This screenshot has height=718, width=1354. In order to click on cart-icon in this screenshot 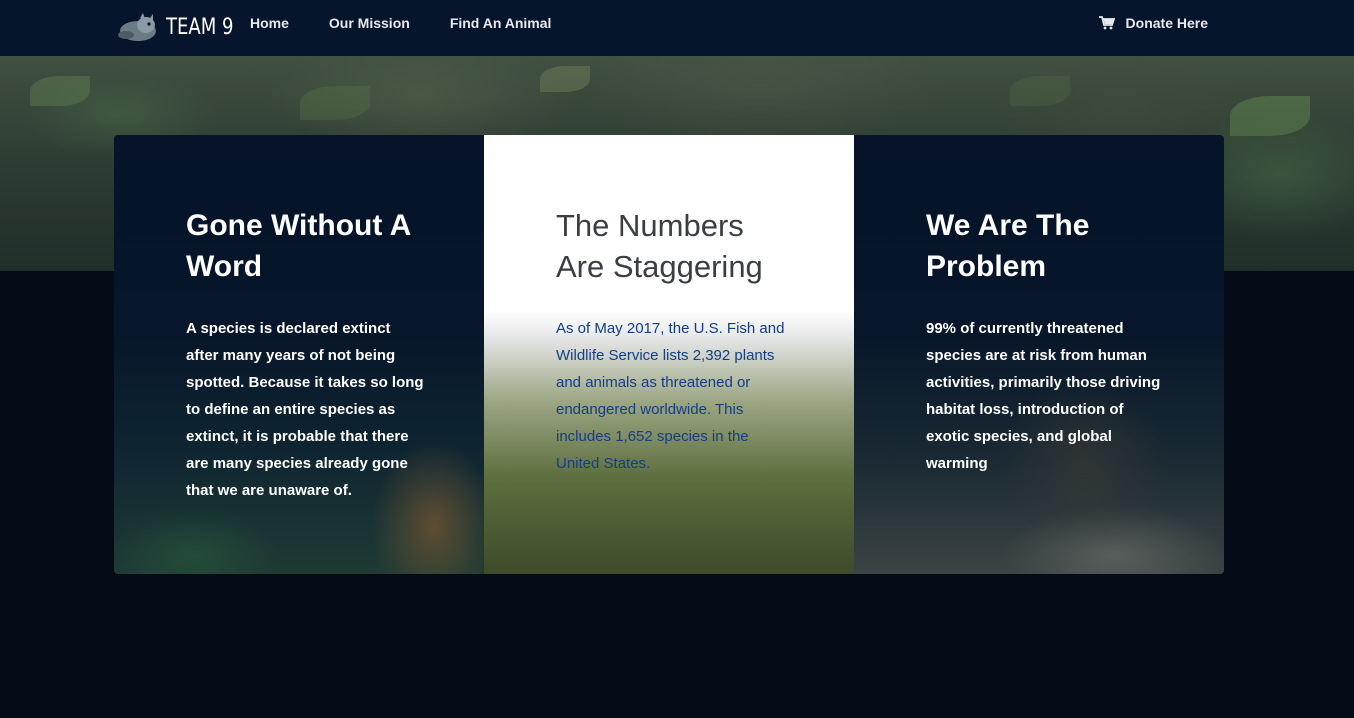, I will do `click(1106, 23)`.